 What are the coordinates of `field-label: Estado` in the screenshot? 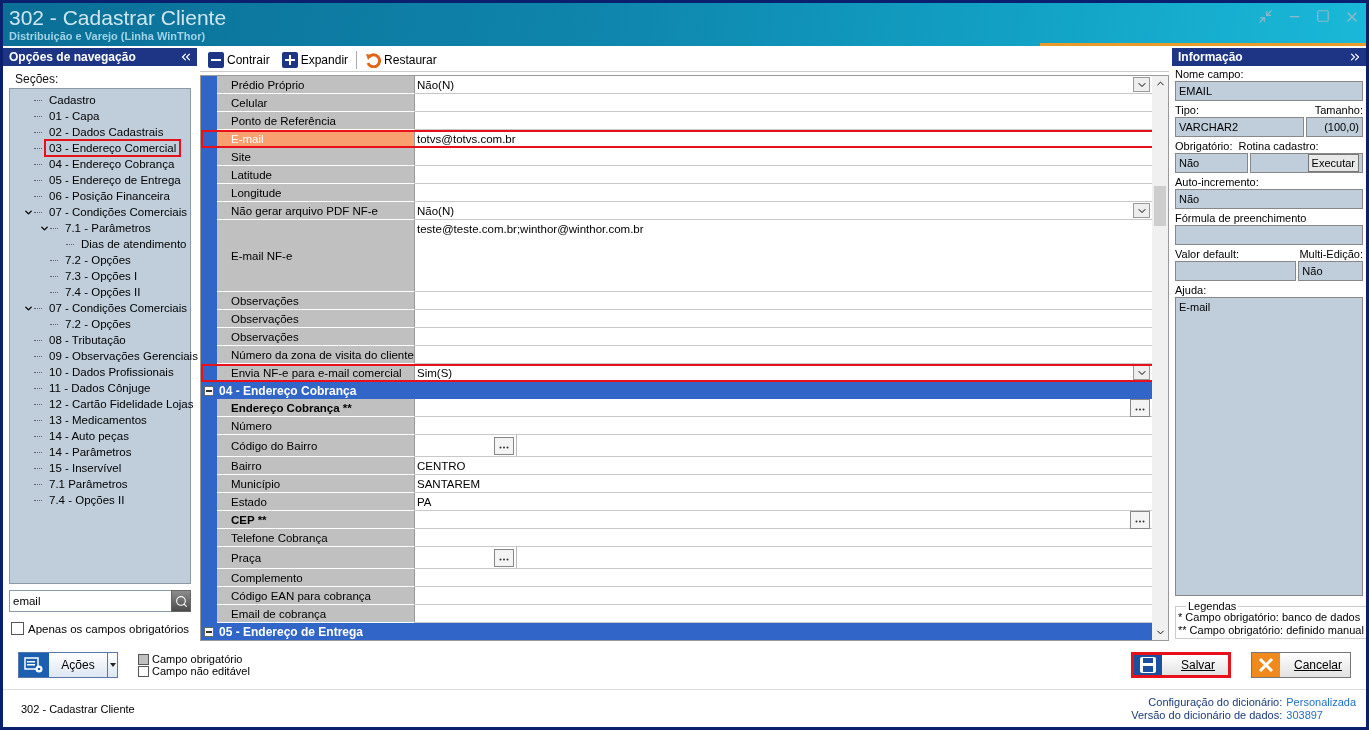 It's located at (316, 502).